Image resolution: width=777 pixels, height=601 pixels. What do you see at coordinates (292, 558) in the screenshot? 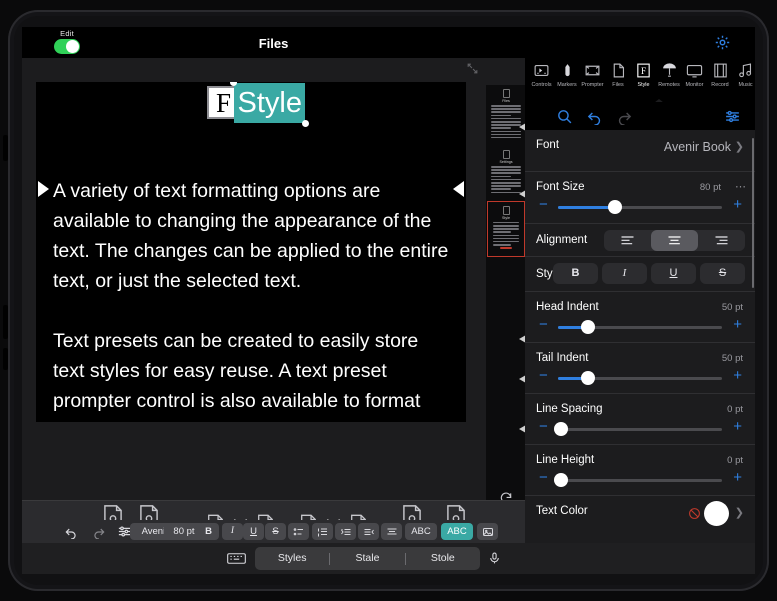
I see `suggestion-item: Styles` at bounding box center [292, 558].